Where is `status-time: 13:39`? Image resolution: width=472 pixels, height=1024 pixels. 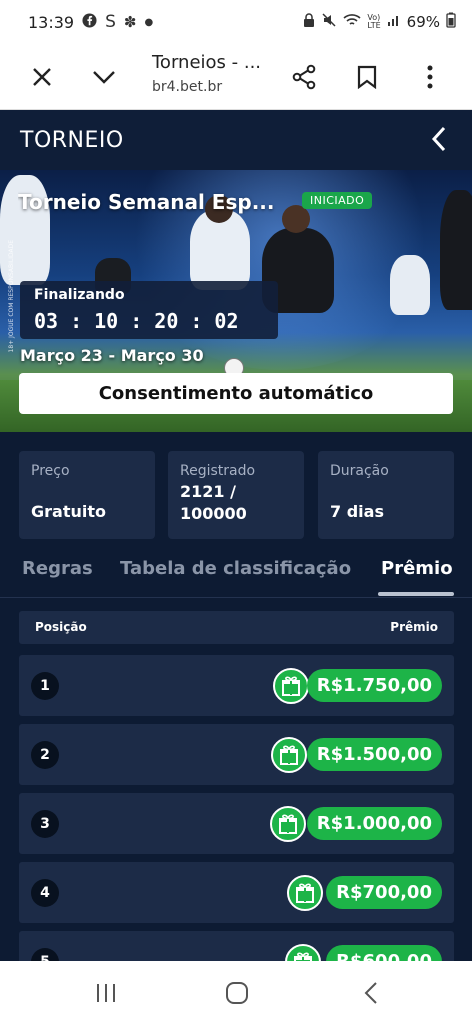
status-time: 13:39 is located at coordinates (51, 22).